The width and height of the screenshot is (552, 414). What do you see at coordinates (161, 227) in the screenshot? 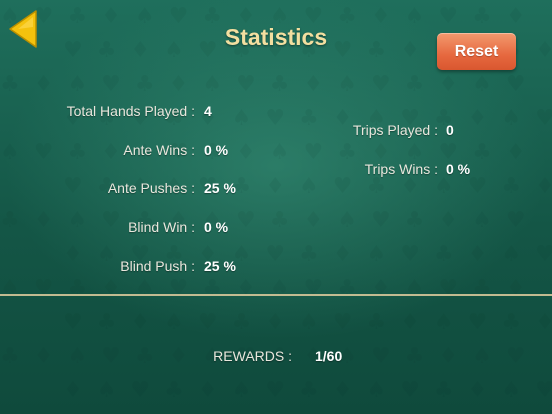
I see `blind-win-label: Blind Win :` at bounding box center [161, 227].